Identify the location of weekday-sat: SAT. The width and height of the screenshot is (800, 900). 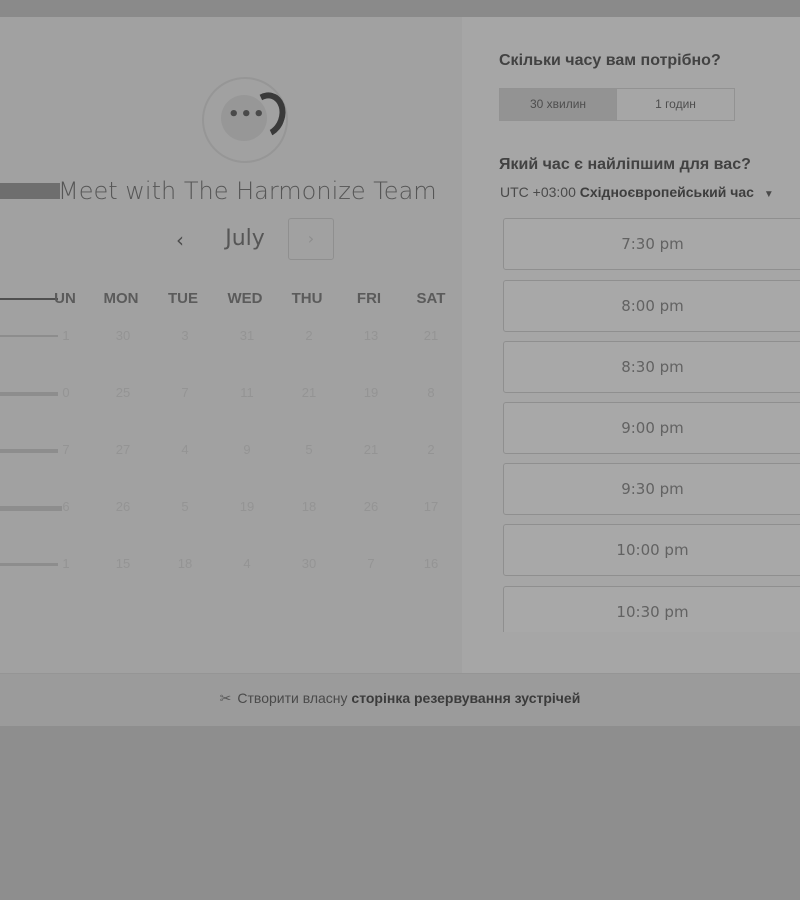
(431, 298).